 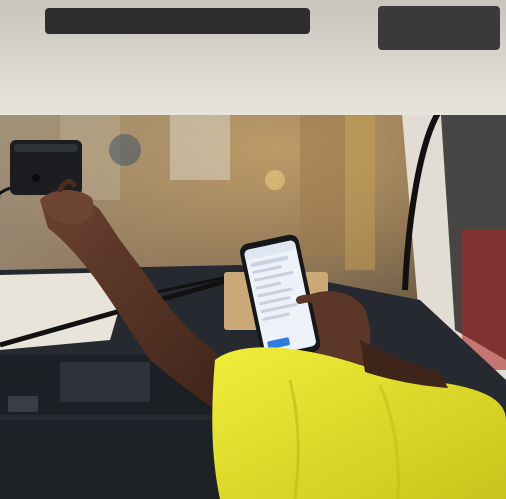 What do you see at coordinates (41, 169) in the screenshot?
I see `dash-camera` at bounding box center [41, 169].